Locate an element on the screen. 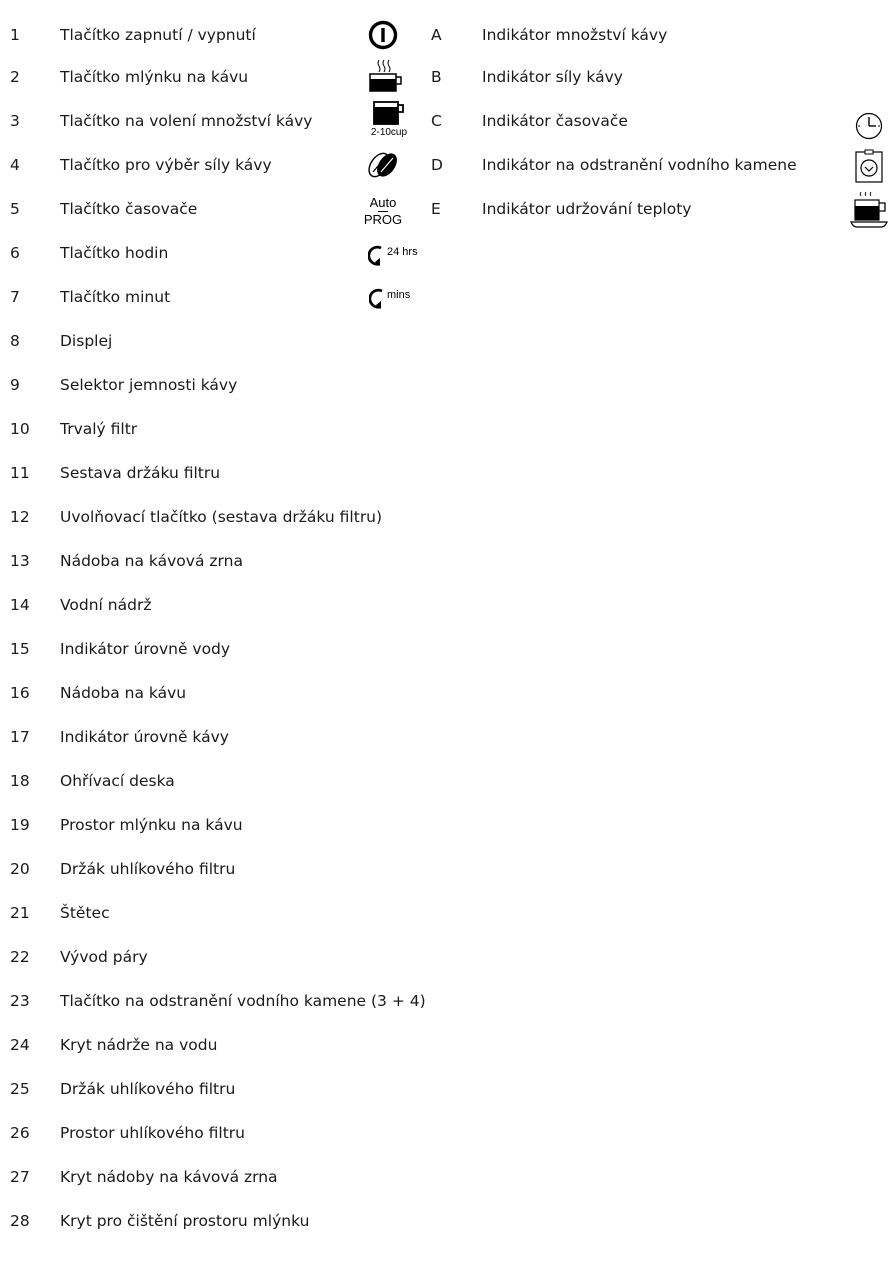 The image size is (891, 1280). coffee-bean-icon is located at coordinates (383, 165).